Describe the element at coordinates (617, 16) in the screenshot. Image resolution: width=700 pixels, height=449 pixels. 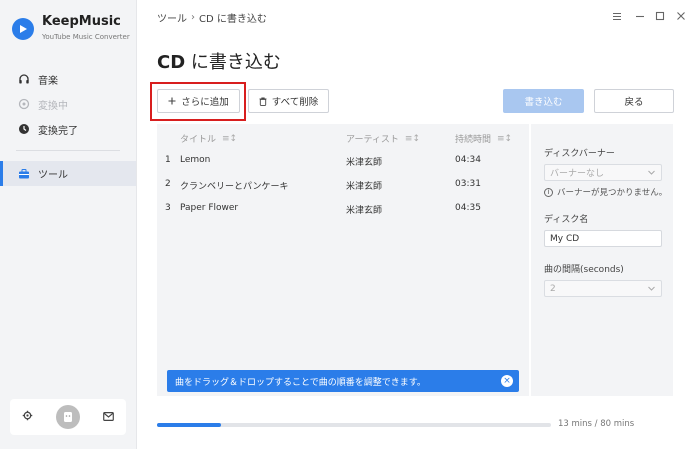
I see `menu-icon` at that location.